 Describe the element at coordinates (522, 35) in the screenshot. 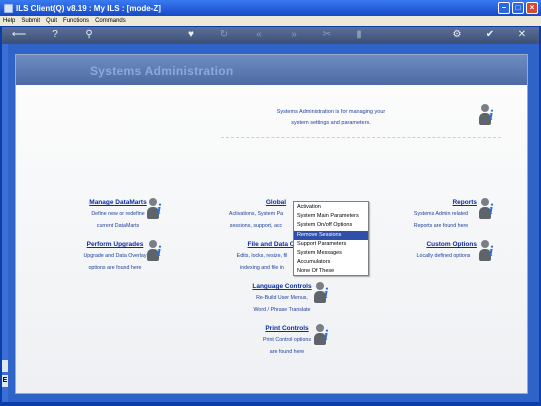

I see `close-icon: ✕` at that location.